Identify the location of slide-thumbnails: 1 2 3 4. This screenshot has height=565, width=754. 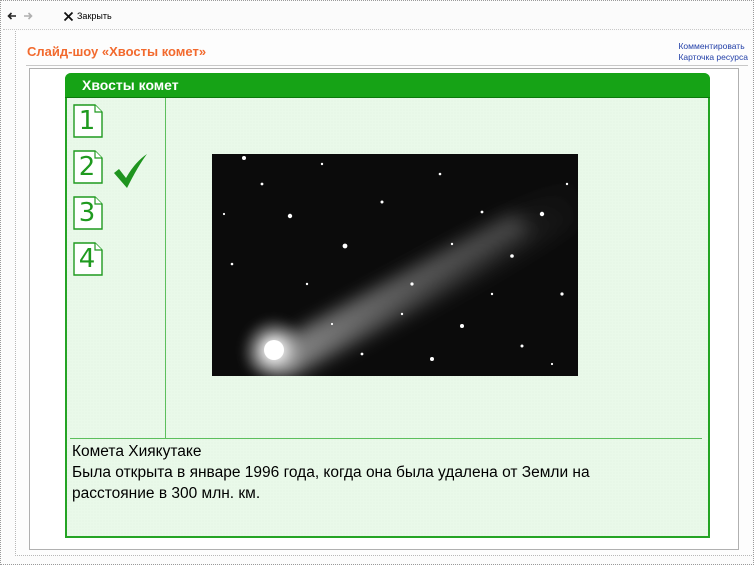
(116, 268).